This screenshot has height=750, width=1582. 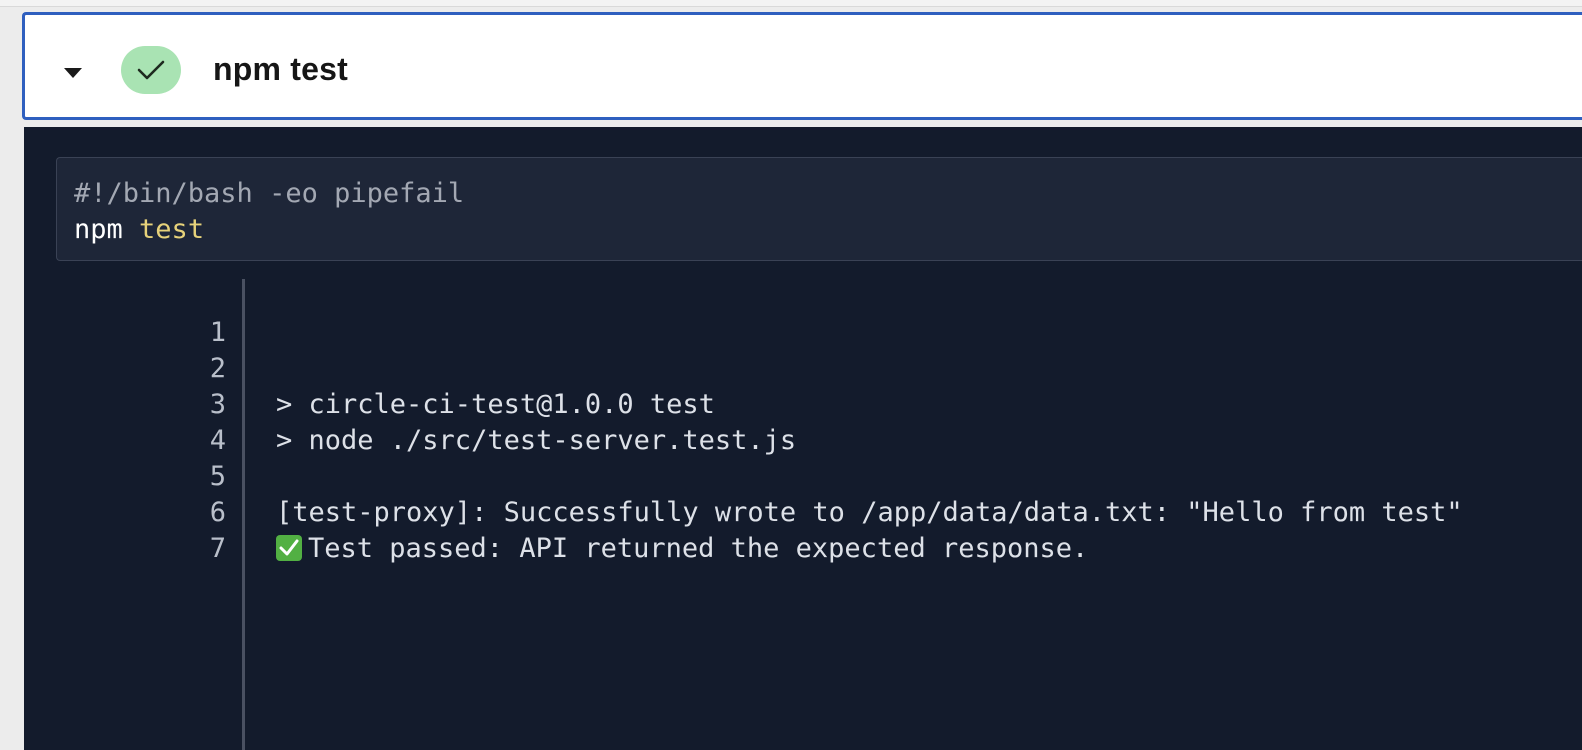 I want to click on command-argument: test, so click(x=172, y=229).